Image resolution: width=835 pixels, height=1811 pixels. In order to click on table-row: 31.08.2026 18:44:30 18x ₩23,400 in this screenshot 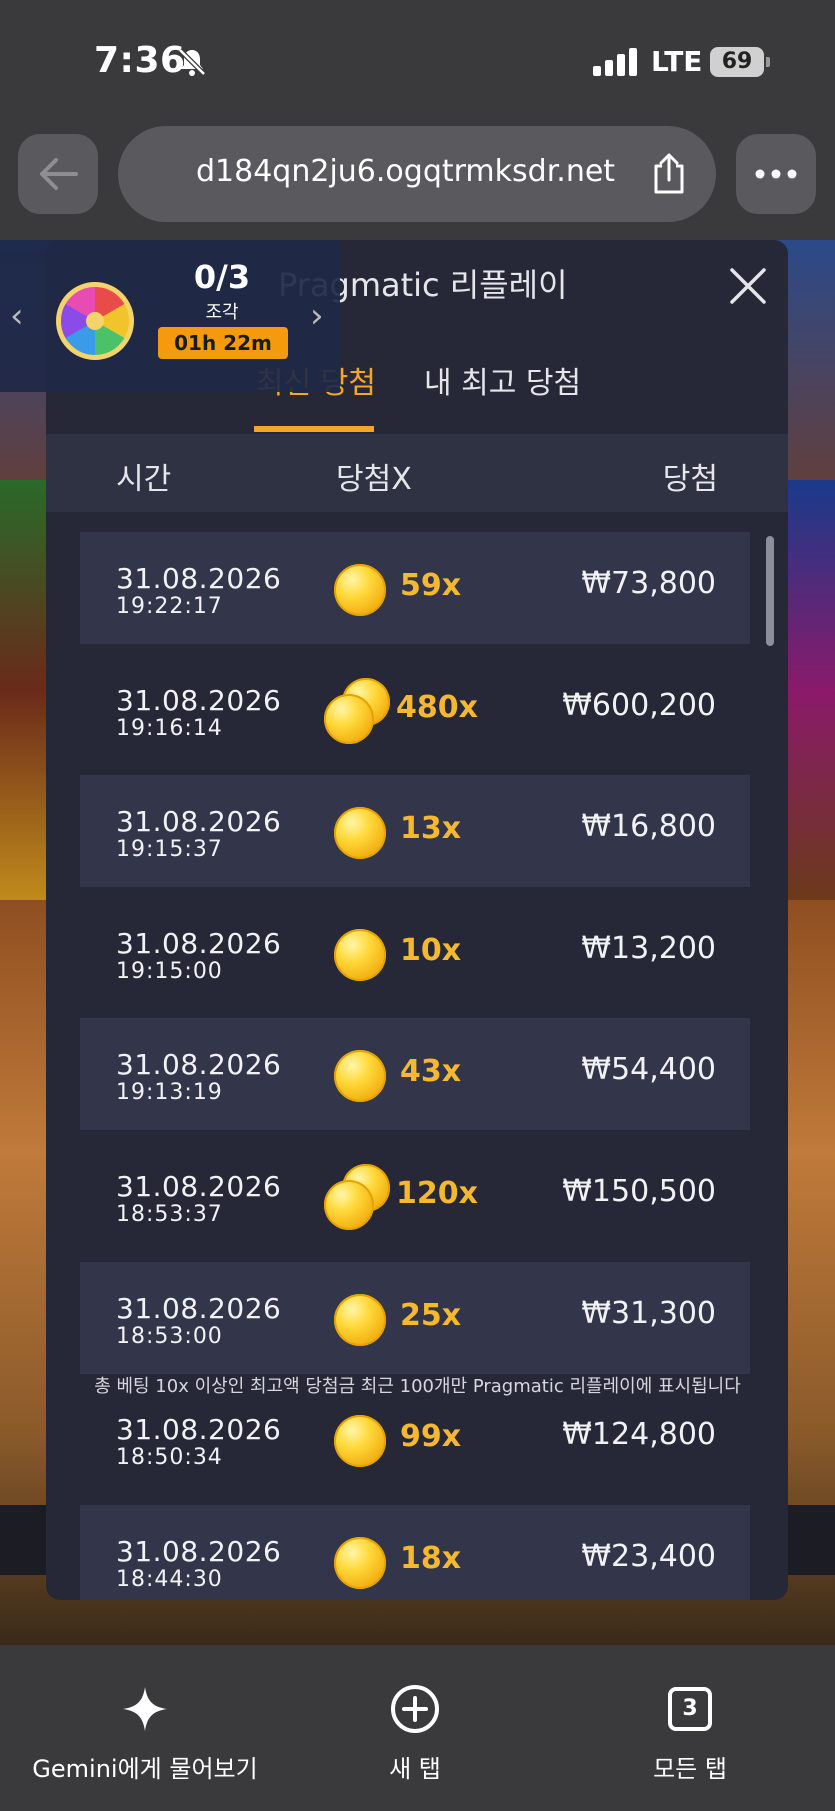, I will do `click(415, 1552)`.